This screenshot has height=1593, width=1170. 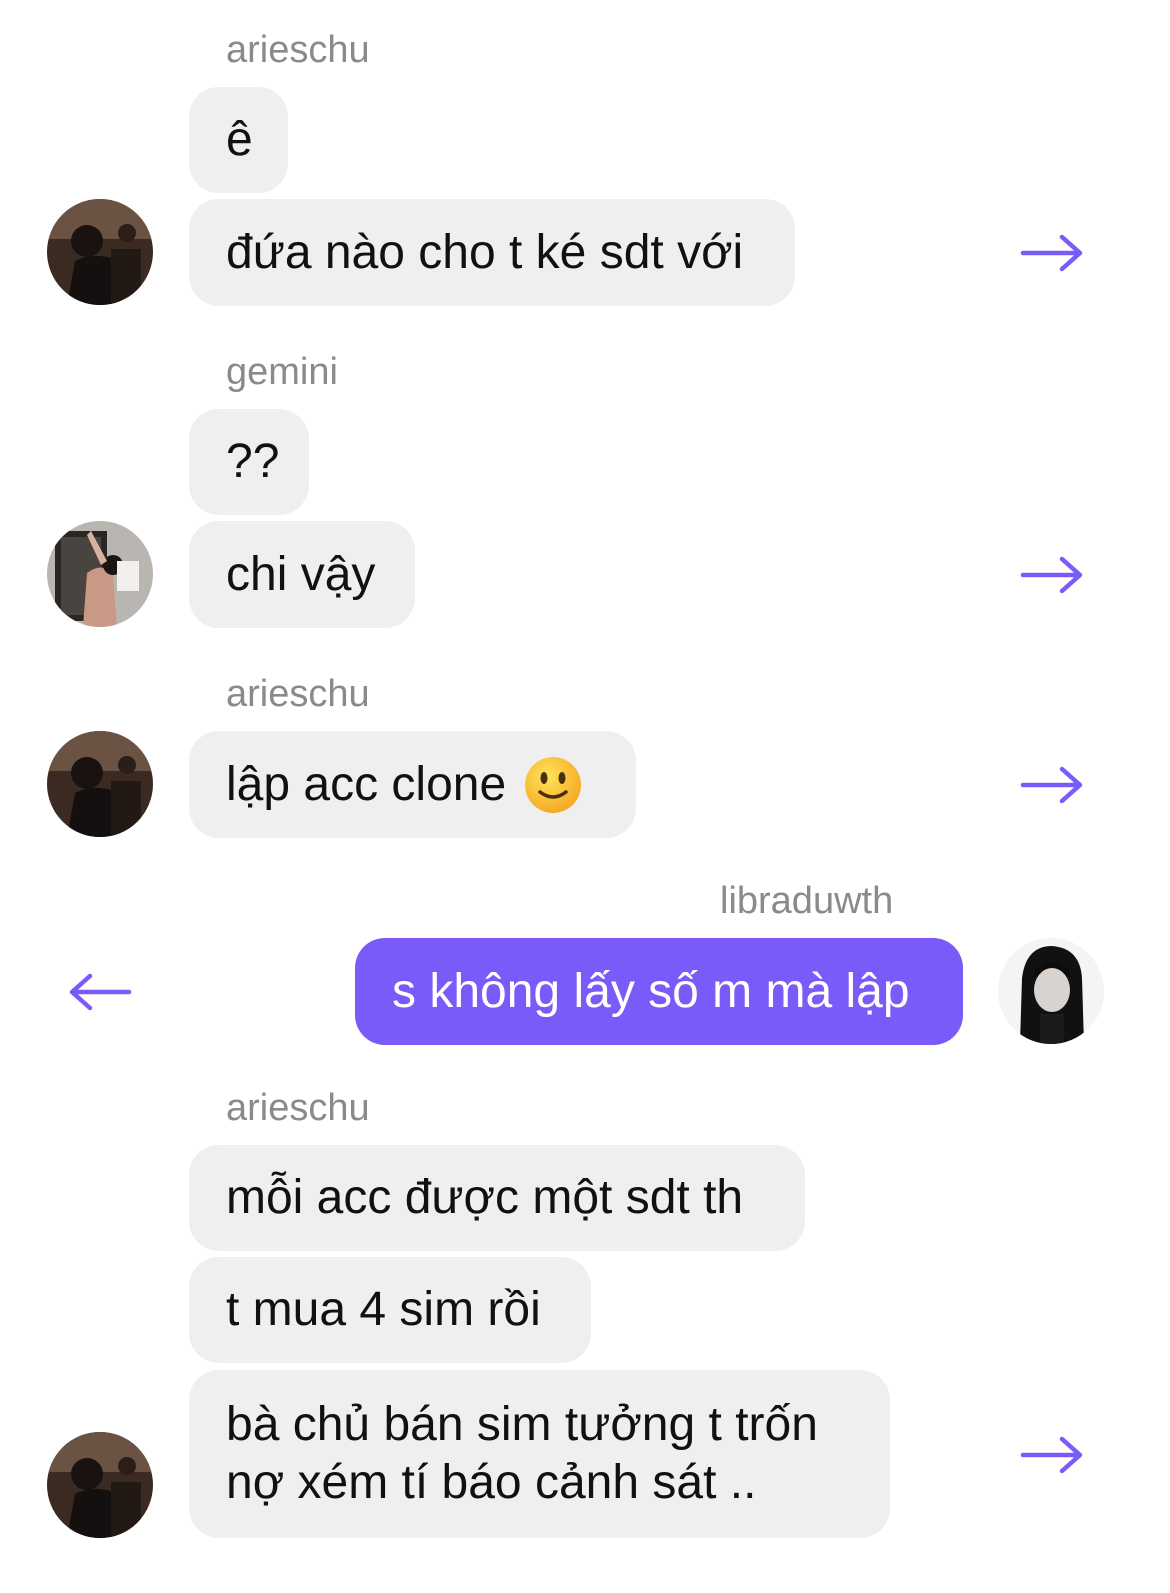 I want to click on message-bubble: đứa nào cho t ké sdt với, so click(x=492, y=252).